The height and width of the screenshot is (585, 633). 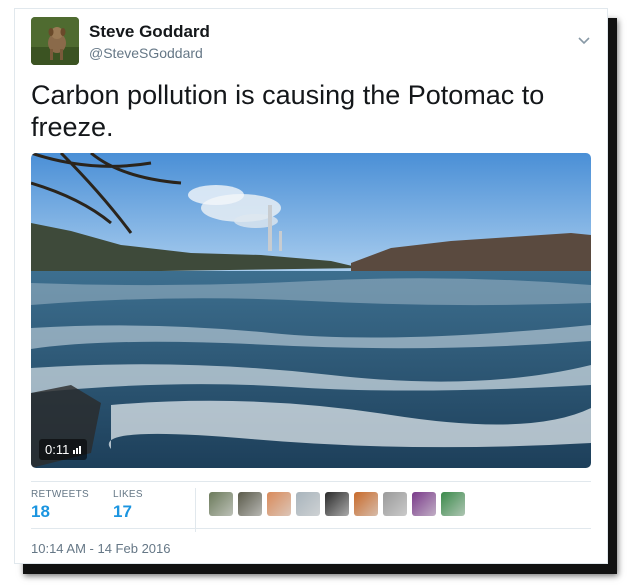 What do you see at coordinates (395, 504) in the screenshot?
I see `liker-avatar-7-icon` at bounding box center [395, 504].